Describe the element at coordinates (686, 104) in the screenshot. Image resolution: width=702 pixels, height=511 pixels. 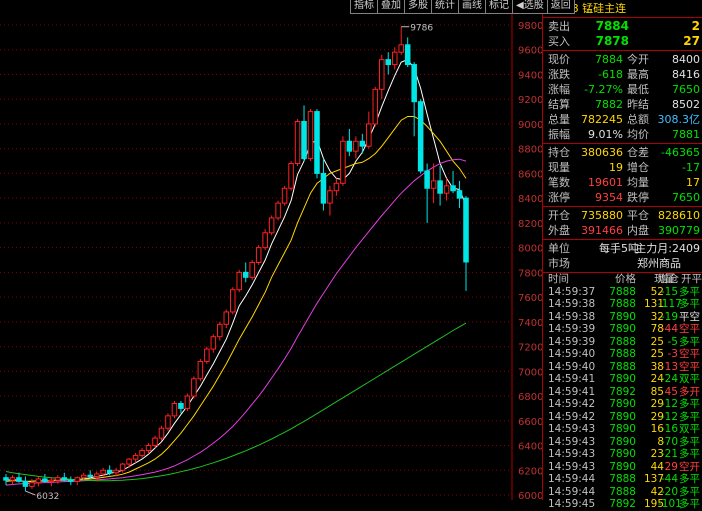
I see `stat-value: 8502` at that location.